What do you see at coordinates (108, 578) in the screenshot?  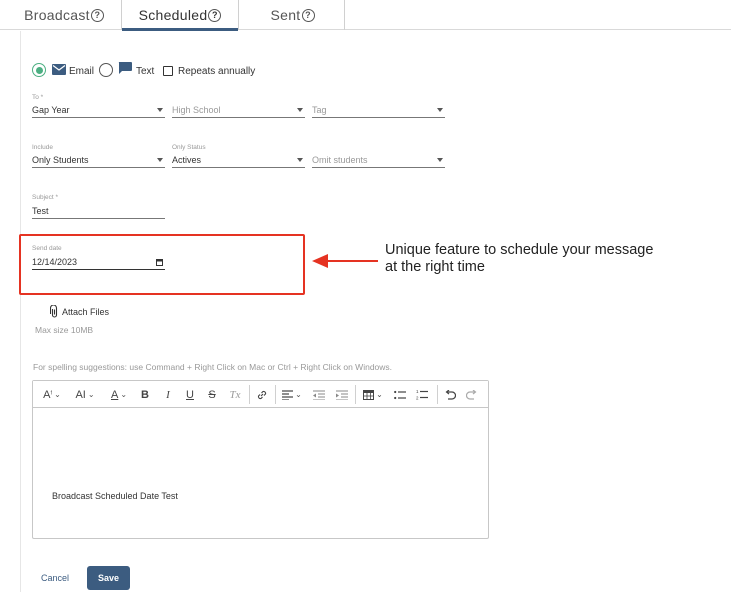 I see `save-button: Save` at bounding box center [108, 578].